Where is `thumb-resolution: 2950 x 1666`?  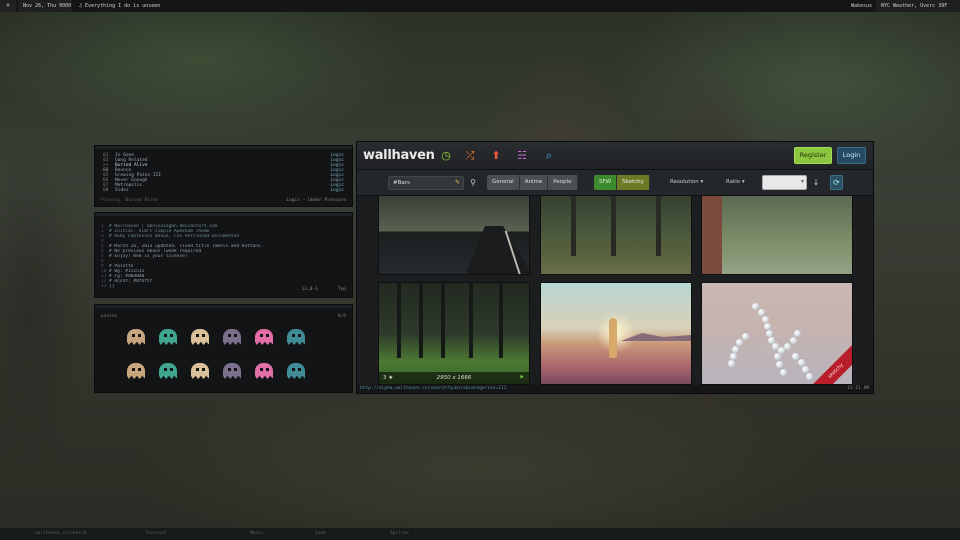
thumb-resolution: 2950 x 1666 is located at coordinates (454, 378).